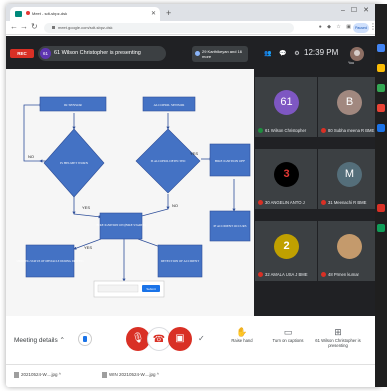 The height and width of the screenshot is (391, 387). I want to click on box-label: DETECTION OF ACCIDENT, so click(180, 261).